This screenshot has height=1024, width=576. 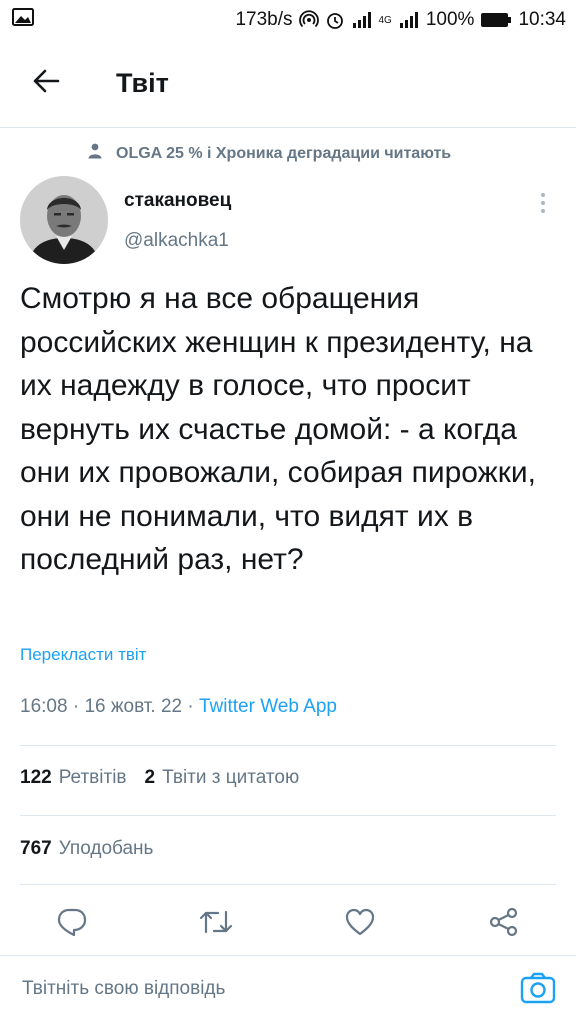 What do you see at coordinates (83, 655) in the screenshot?
I see `translate-link: Перекласти твіт` at bounding box center [83, 655].